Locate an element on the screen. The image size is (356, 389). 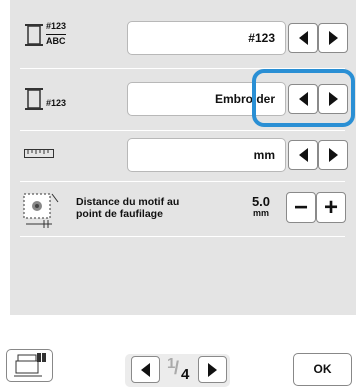
baste-distance-value: 5.0 mm is located at coordinates (261, 206).